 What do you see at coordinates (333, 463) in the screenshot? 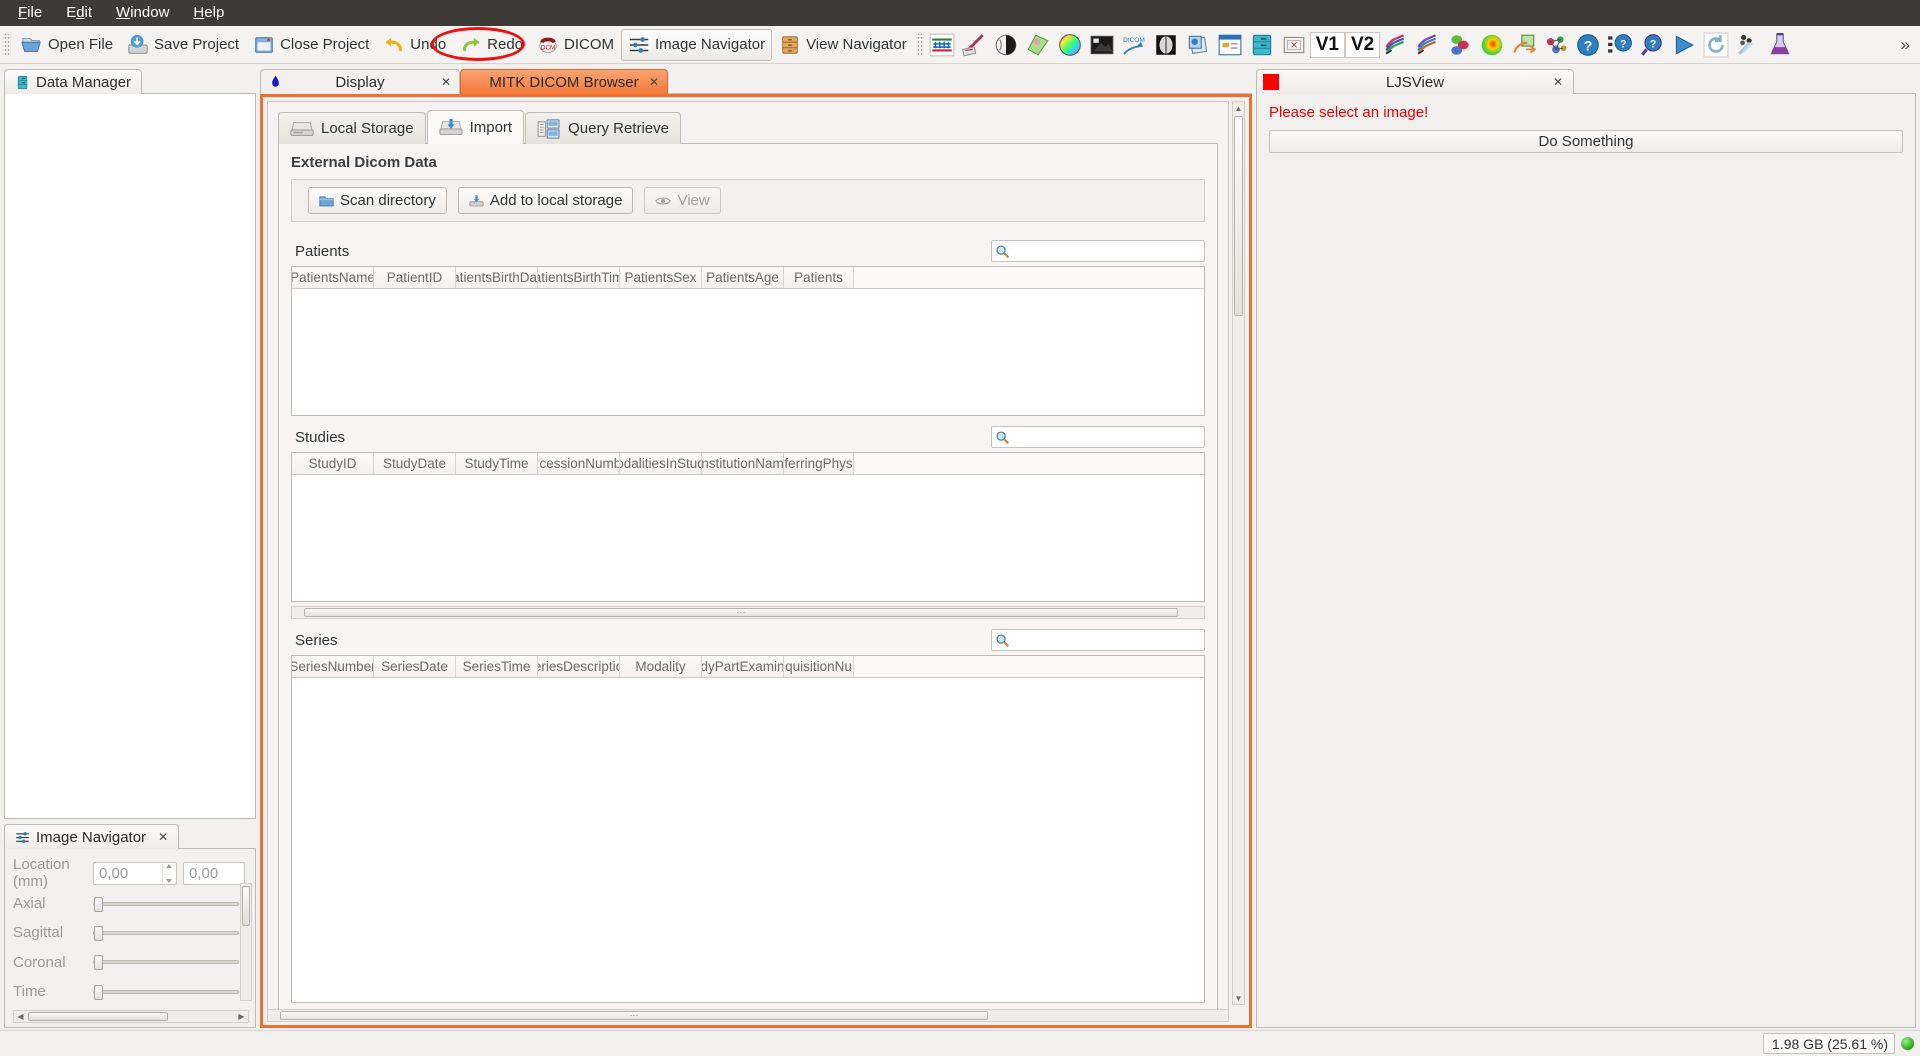
I see `col-study-id: StudyID` at bounding box center [333, 463].